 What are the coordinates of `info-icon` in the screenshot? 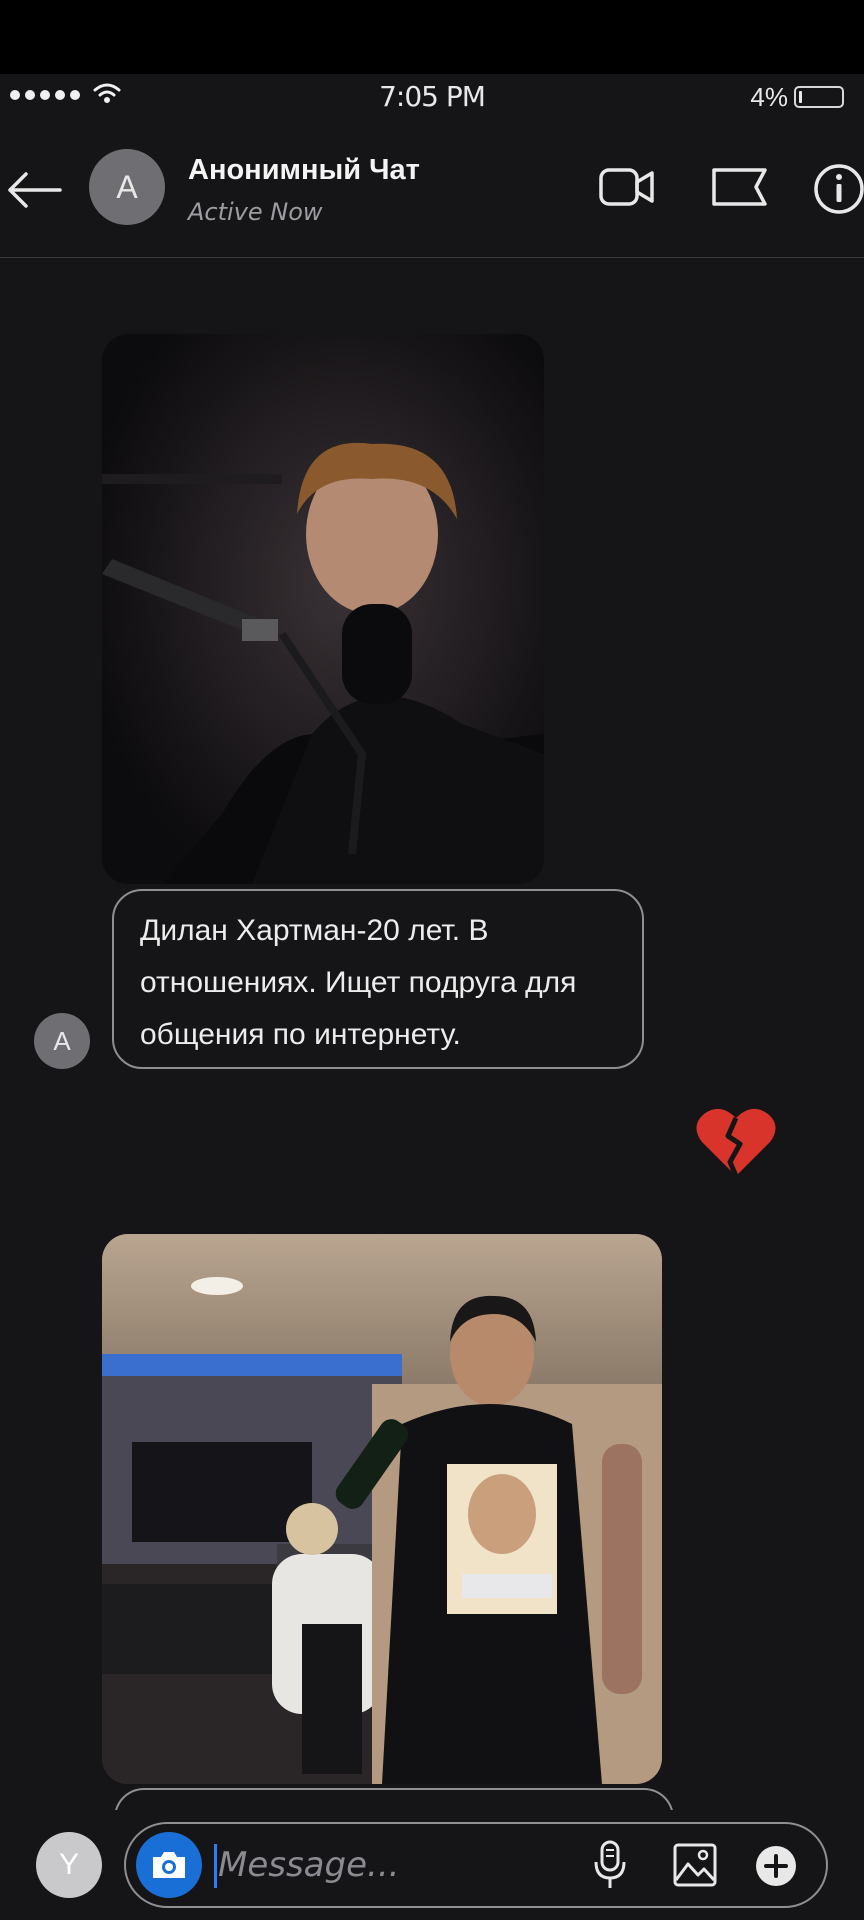 It's located at (839, 189).